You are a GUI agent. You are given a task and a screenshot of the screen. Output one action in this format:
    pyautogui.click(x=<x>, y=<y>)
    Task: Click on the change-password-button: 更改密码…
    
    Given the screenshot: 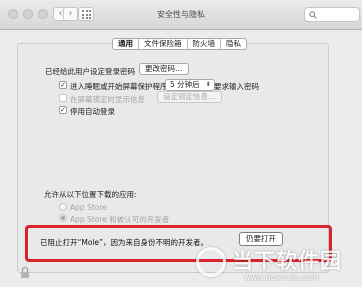 What is the action you would take?
    pyautogui.click(x=164, y=69)
    